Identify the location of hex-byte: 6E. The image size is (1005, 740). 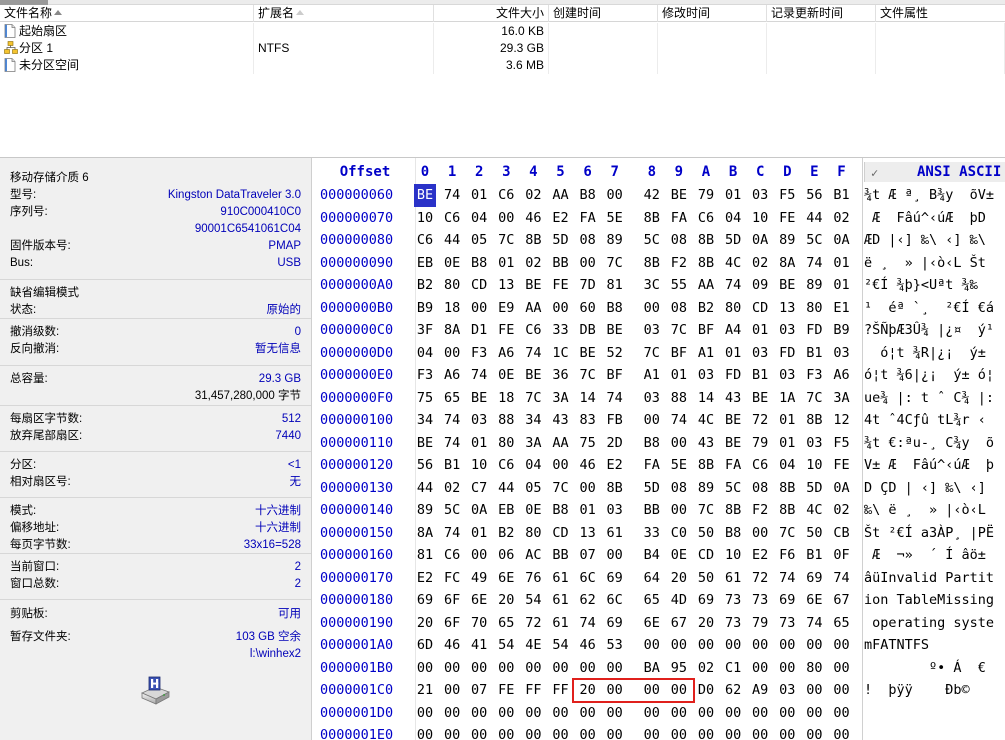
(506, 578).